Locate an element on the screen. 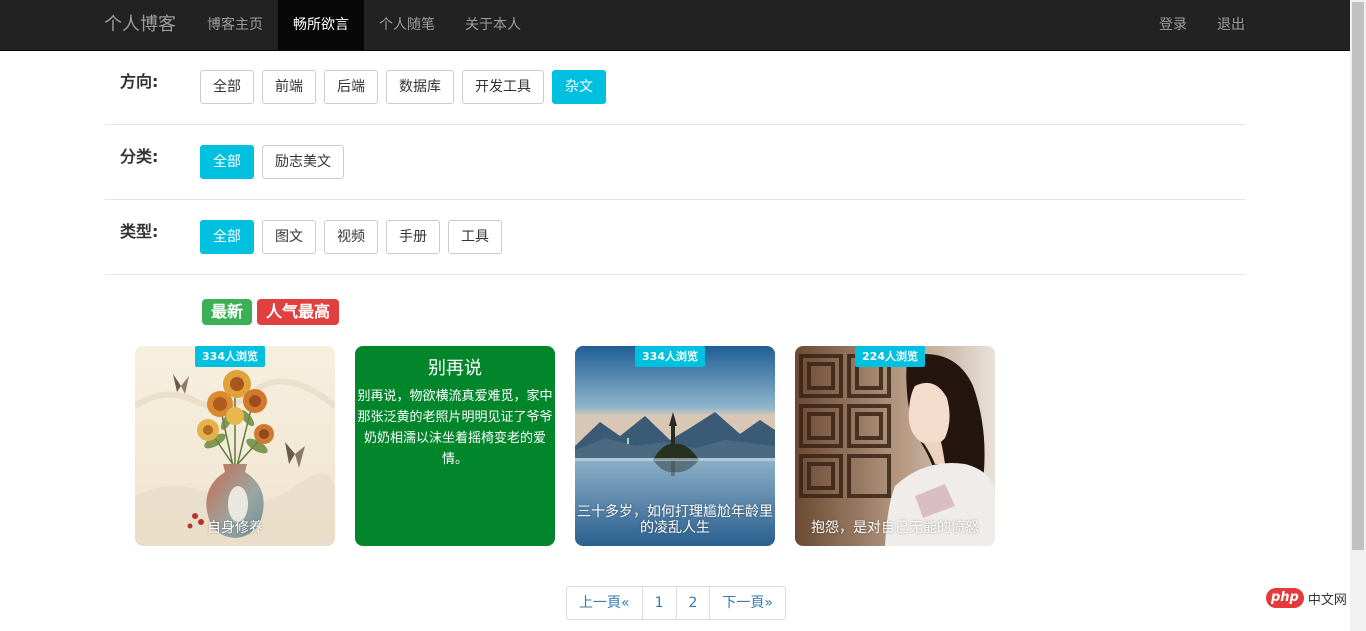  sort-options: 最新 人气最高 is located at coordinates (271, 312).